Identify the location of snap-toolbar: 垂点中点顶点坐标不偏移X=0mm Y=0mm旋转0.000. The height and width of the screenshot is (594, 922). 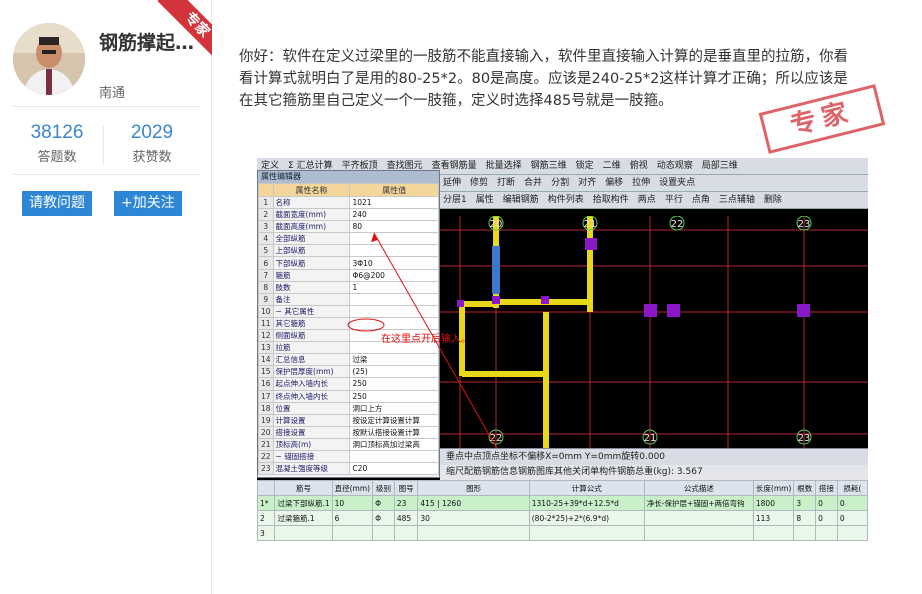
(654, 456).